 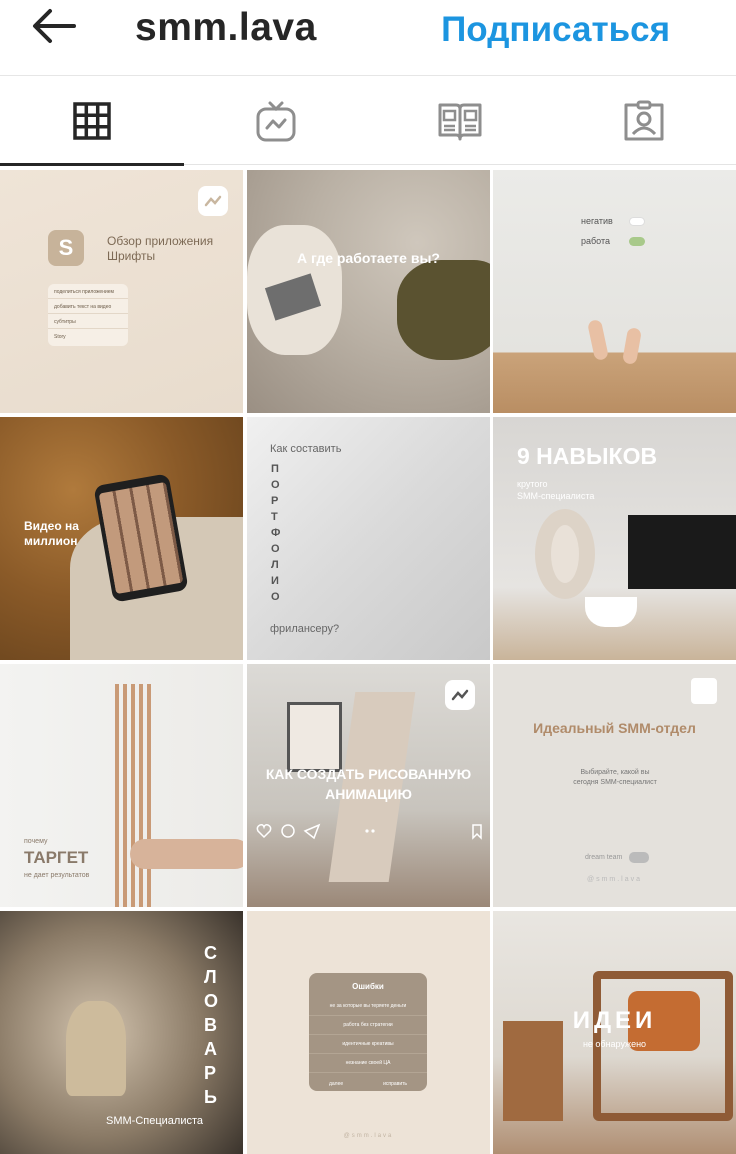 I want to click on post-tile: почему ТАРГЕТ не дает результатов, so click(x=121, y=785).